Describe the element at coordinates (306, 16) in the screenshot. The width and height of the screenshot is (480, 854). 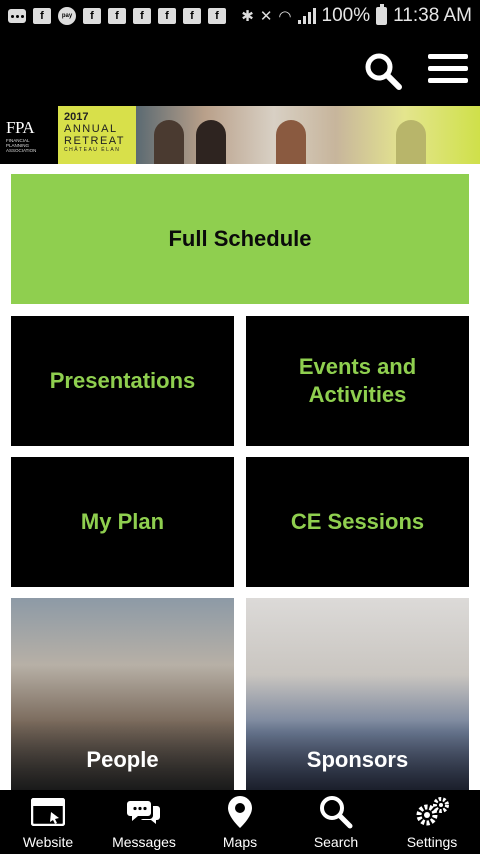
I see `signal-icon` at that location.